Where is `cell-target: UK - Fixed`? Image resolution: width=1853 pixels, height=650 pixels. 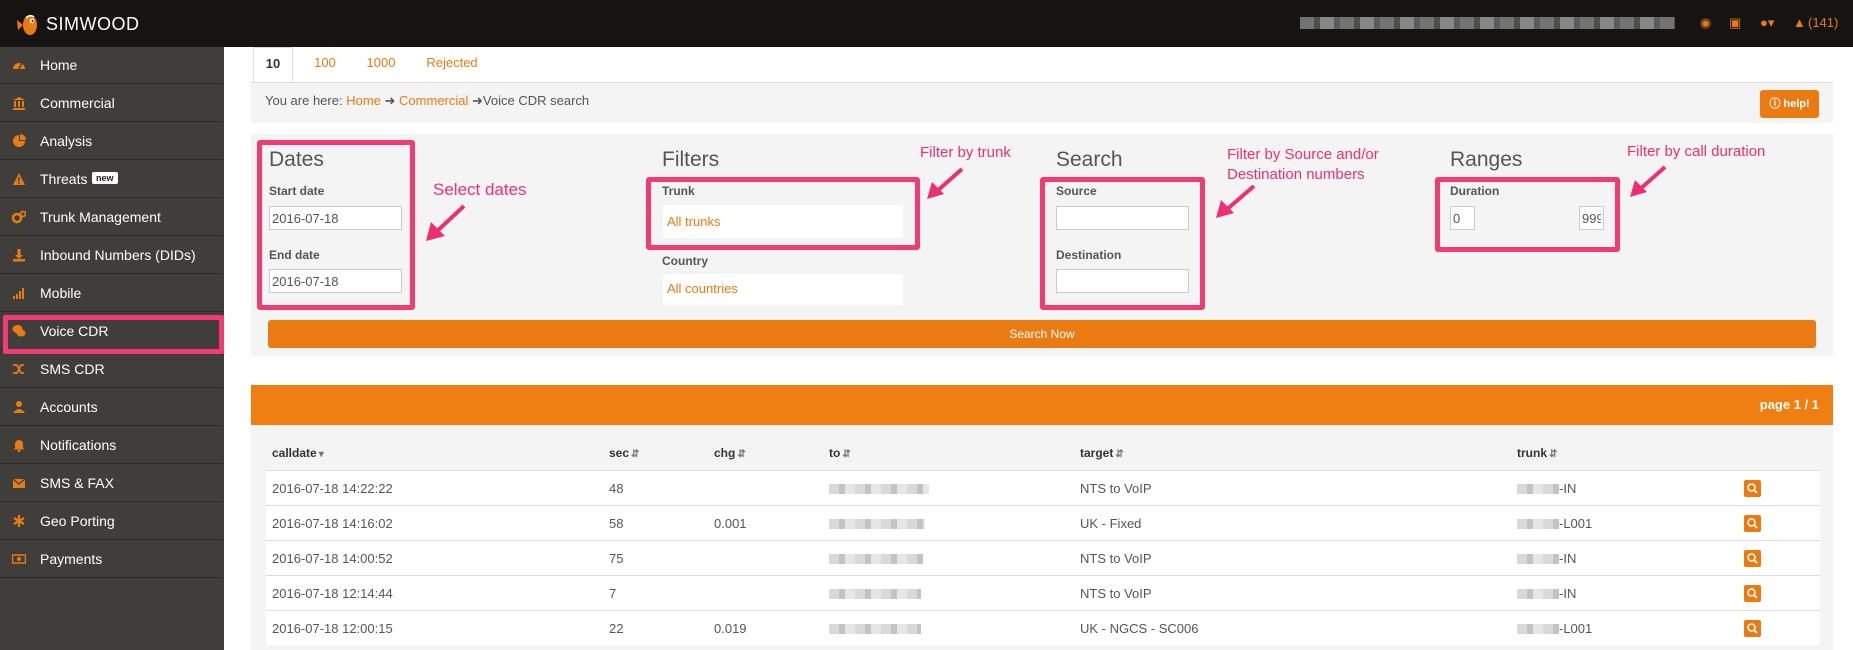
cell-target: UK - Fixed is located at coordinates (1111, 523).